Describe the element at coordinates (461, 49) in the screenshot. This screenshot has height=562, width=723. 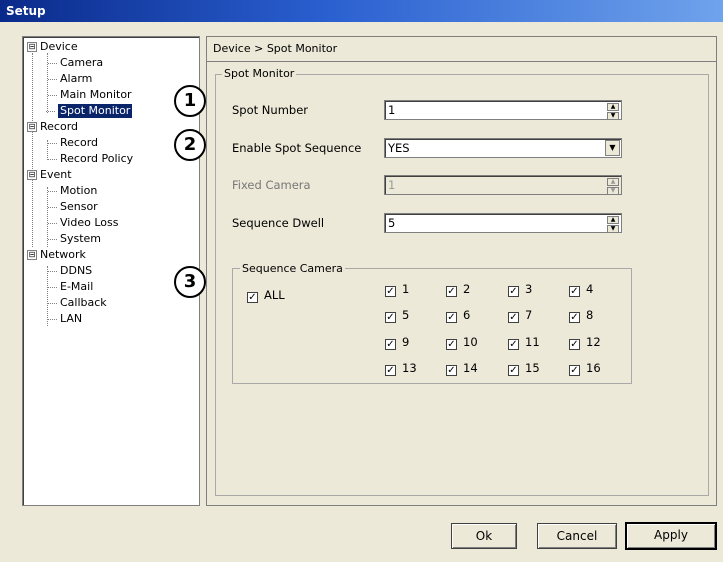
I see `breadcrumb: Device > Spot Monitor` at that location.